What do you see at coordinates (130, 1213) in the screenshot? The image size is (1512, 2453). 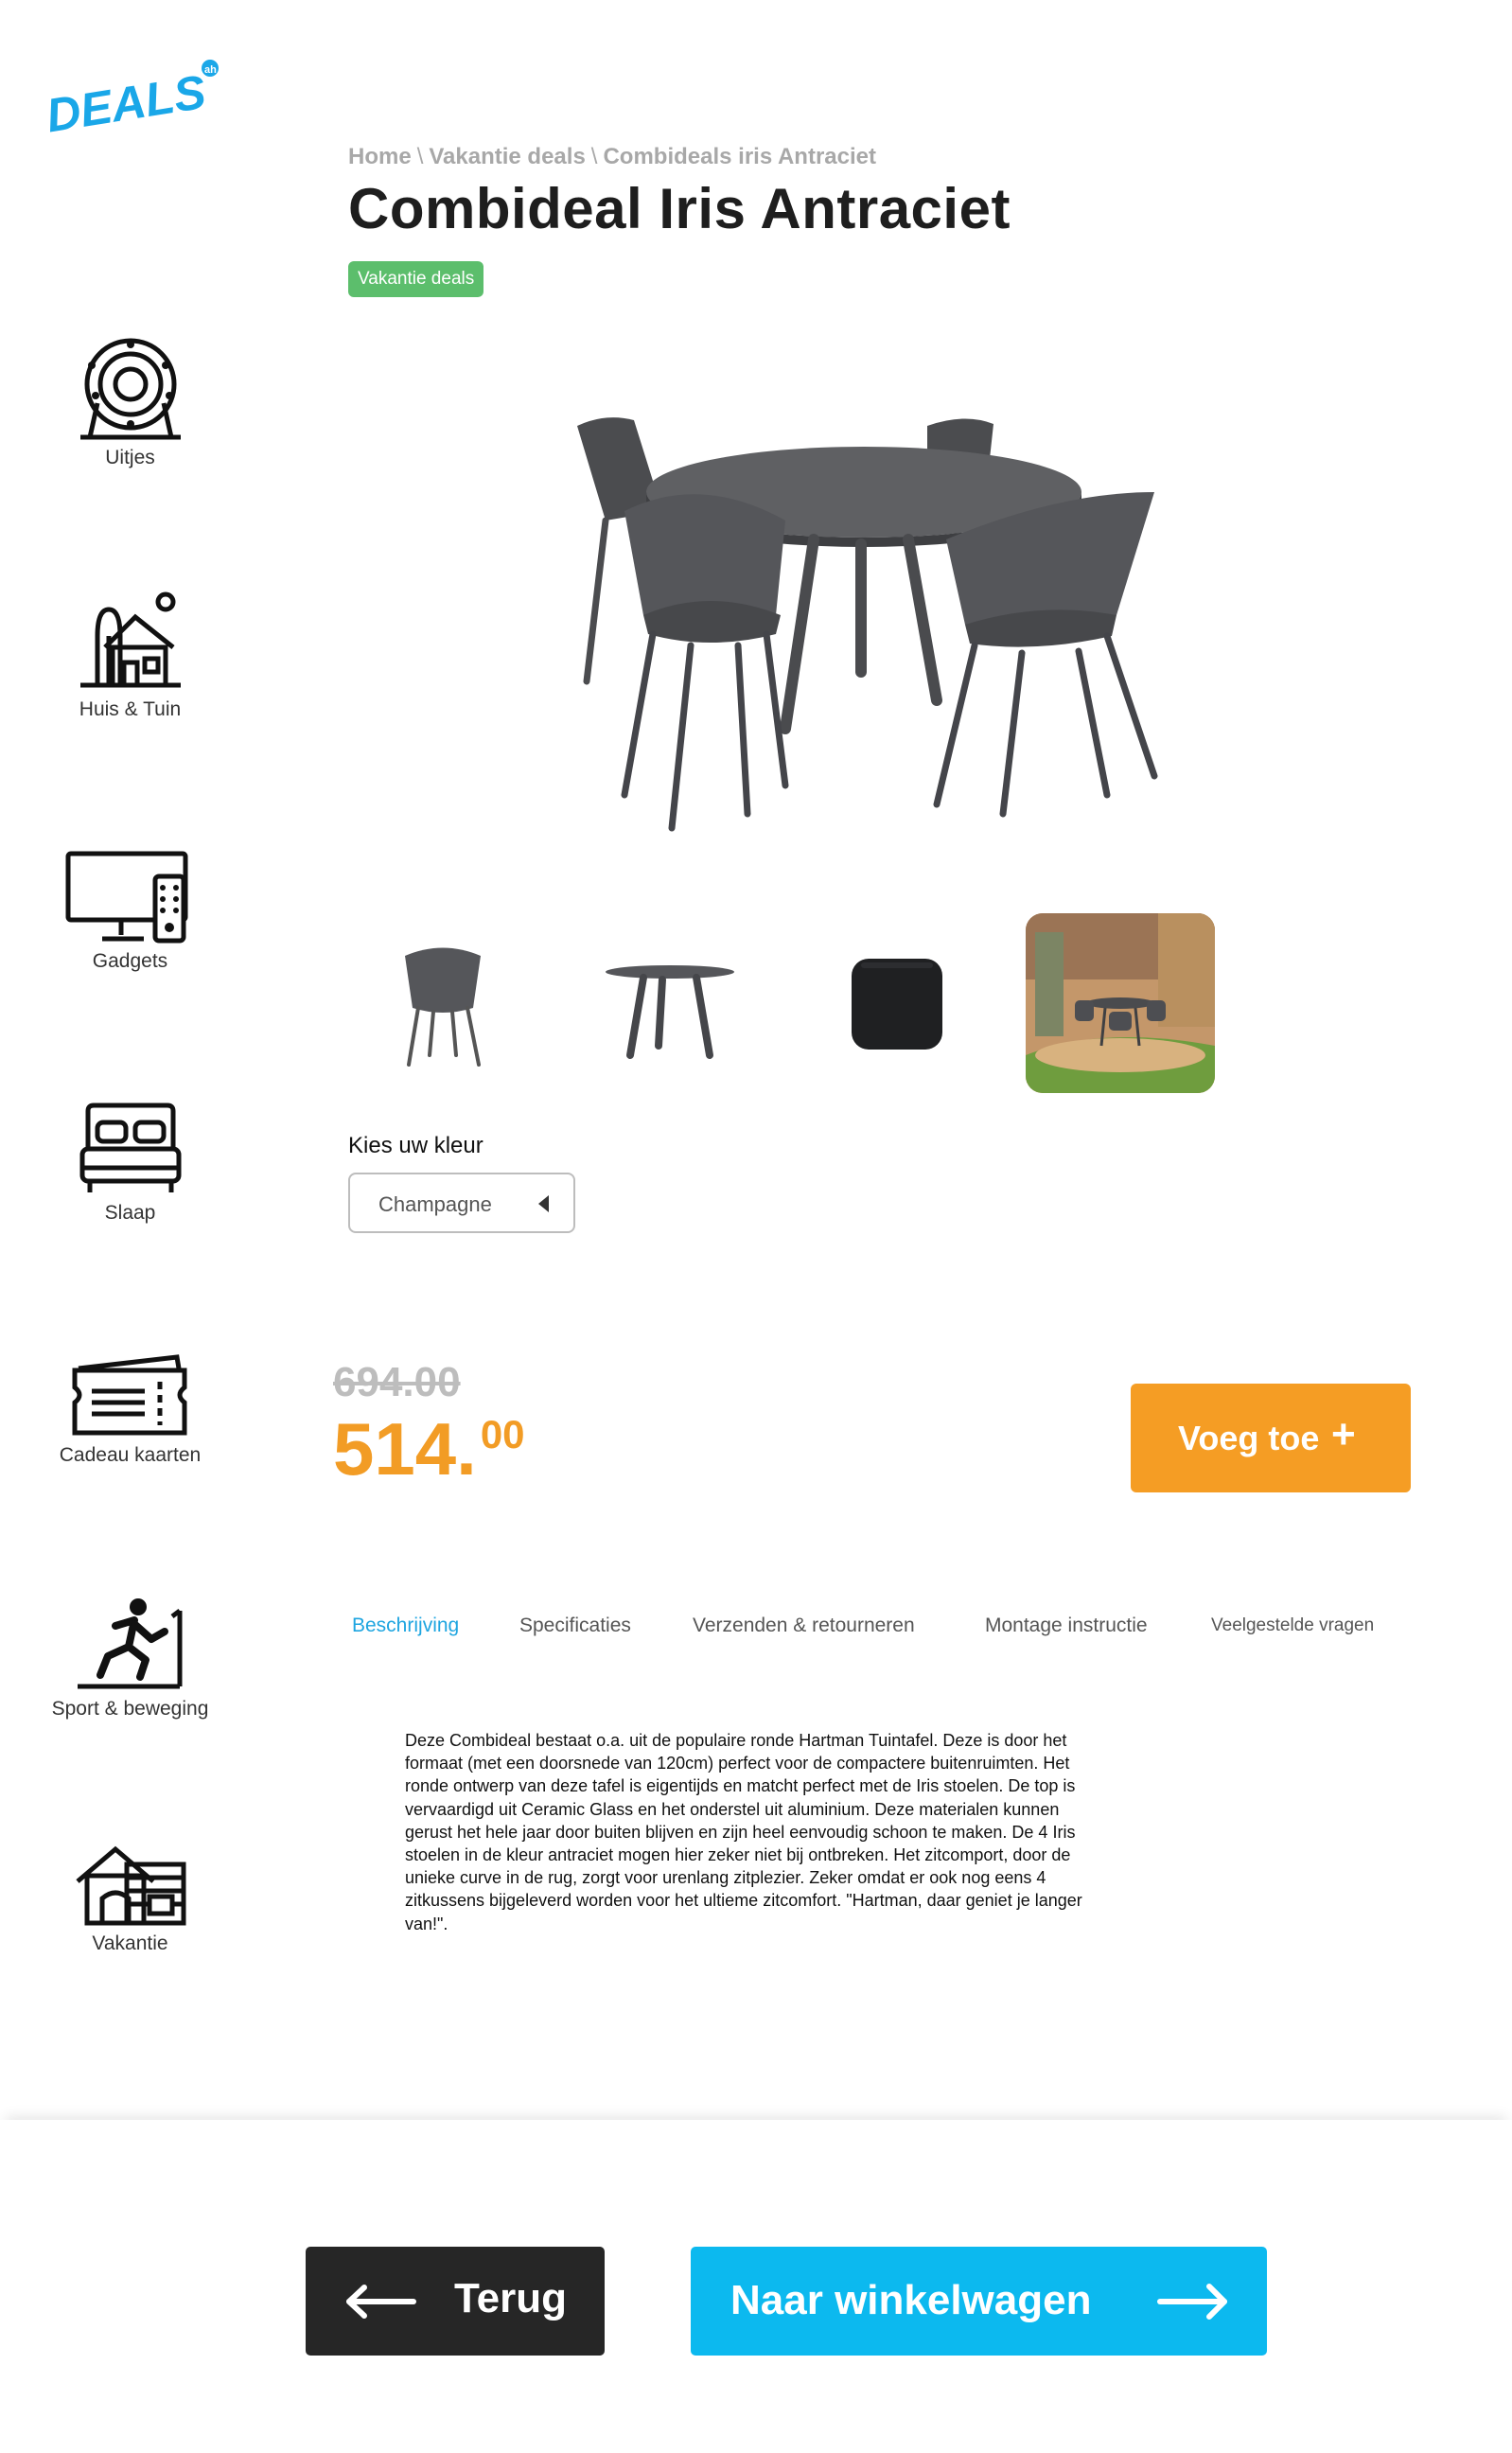 I see `sidebar-item-label: Slaap` at bounding box center [130, 1213].